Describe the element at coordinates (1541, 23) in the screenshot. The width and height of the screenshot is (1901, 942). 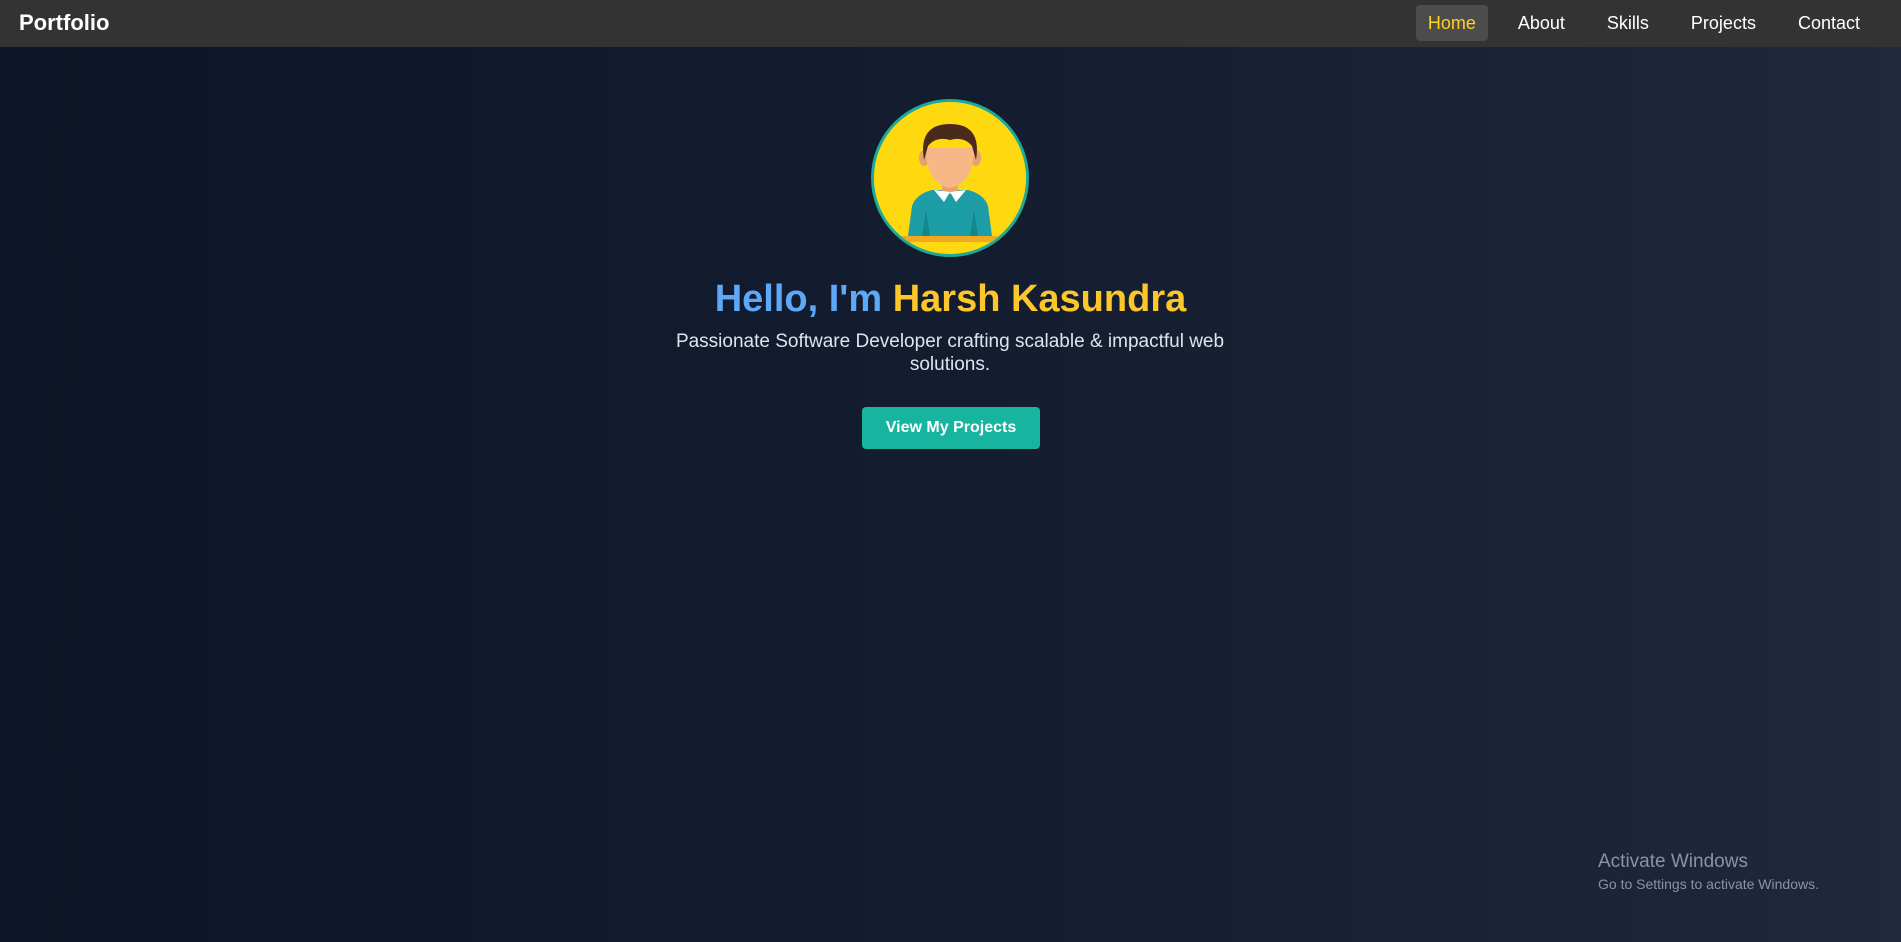
I see `nav-link-about: About` at that location.